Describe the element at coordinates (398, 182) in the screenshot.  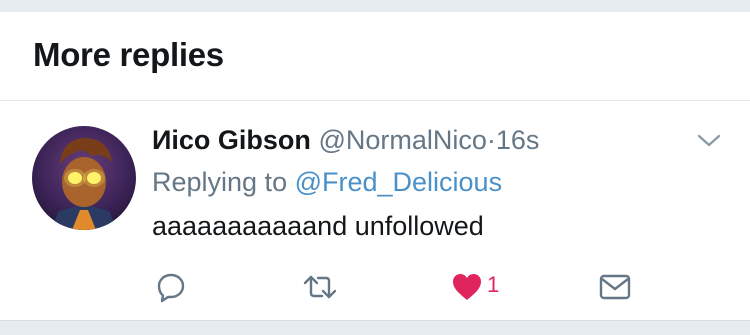
I see `mention-link: @Fred_Delicious` at that location.